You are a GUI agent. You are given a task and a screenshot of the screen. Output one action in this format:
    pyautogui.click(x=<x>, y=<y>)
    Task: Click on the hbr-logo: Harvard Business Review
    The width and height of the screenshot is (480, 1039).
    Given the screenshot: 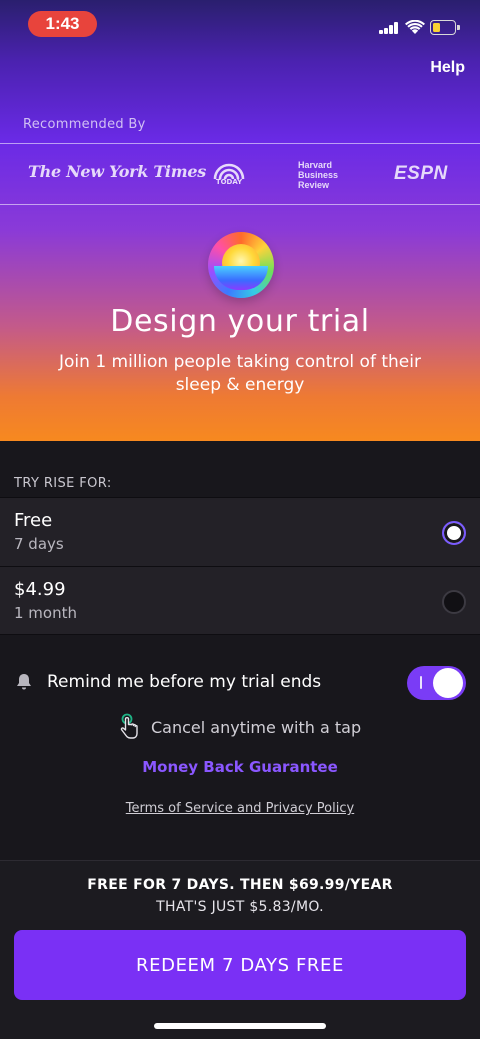 What is the action you would take?
    pyautogui.click(x=318, y=175)
    